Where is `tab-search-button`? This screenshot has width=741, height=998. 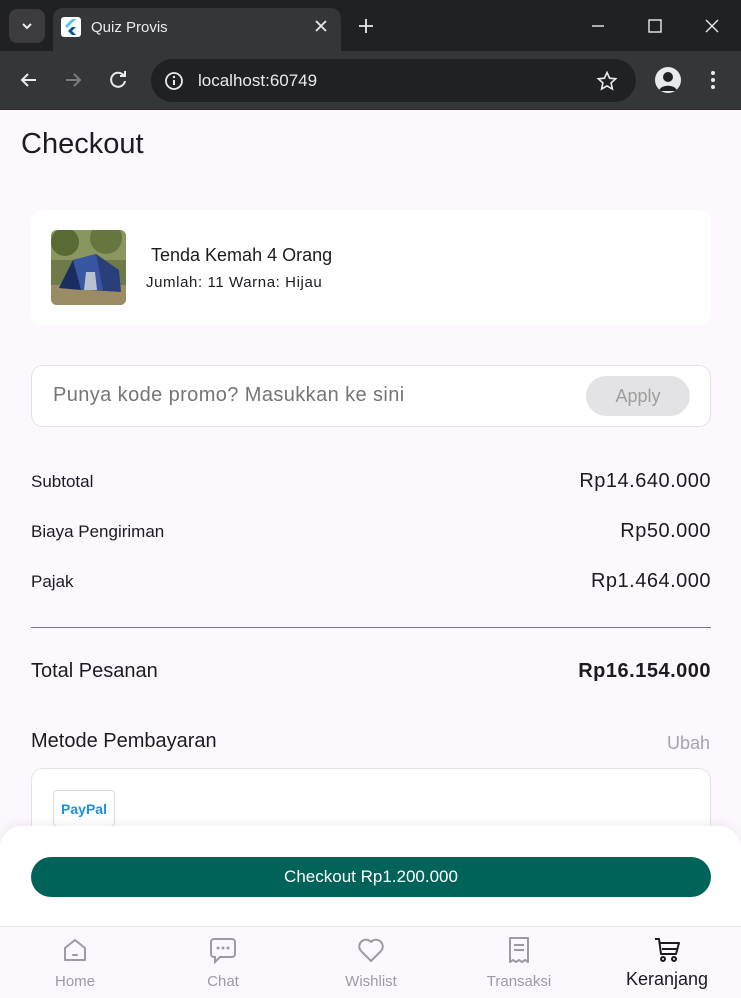
tab-search-button is located at coordinates (27, 26).